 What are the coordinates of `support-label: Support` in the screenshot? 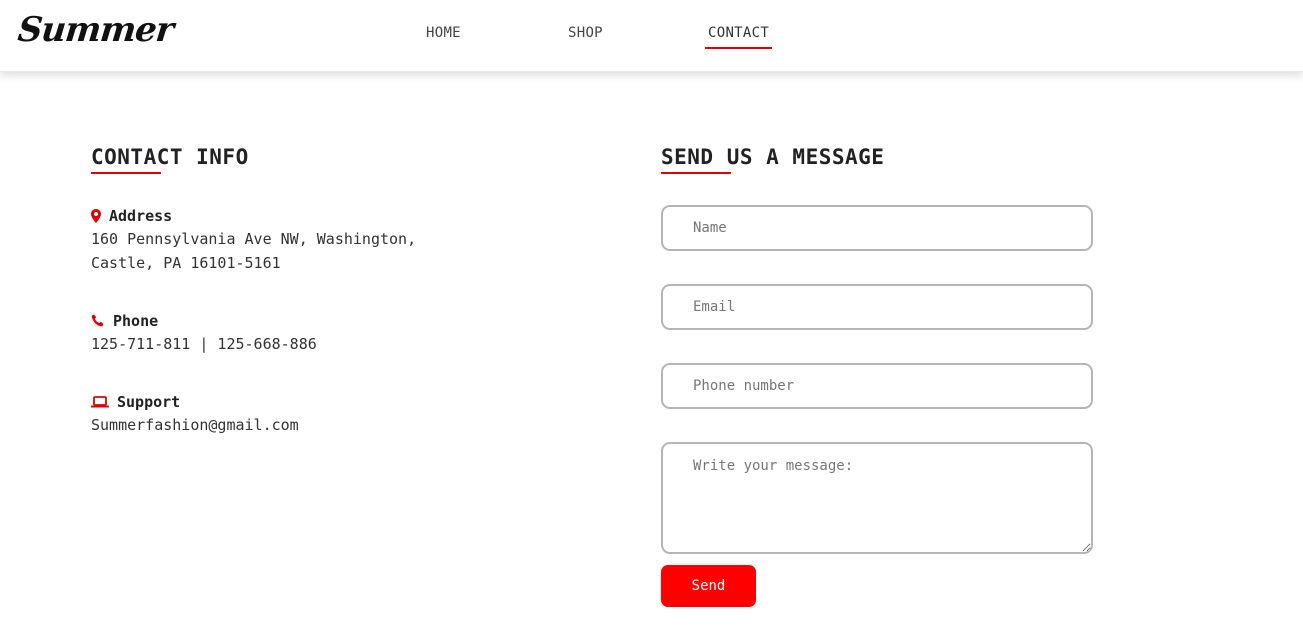 It's located at (149, 402).